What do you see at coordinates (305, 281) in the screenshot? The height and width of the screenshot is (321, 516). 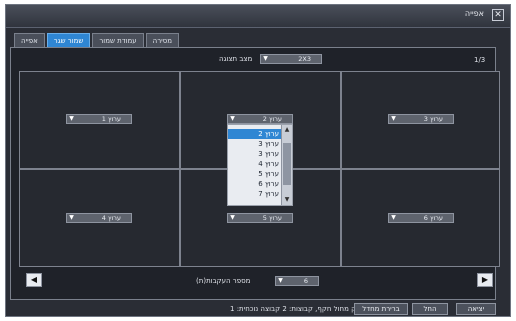 I see `tracks-value: 6` at bounding box center [305, 281].